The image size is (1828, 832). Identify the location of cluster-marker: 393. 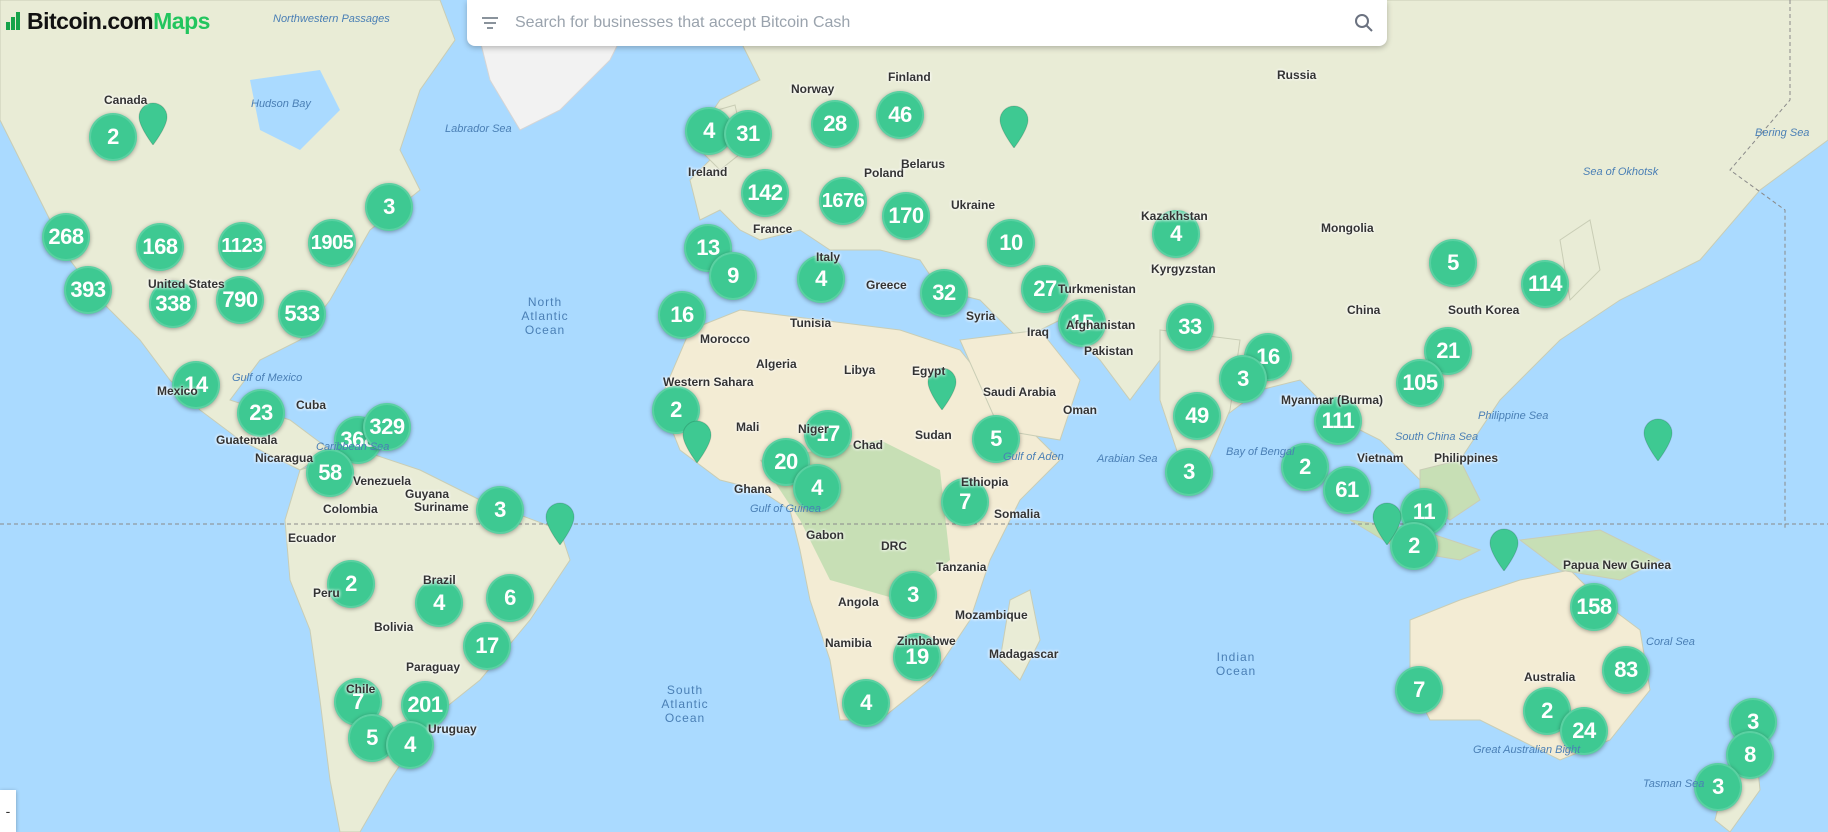
(88, 290).